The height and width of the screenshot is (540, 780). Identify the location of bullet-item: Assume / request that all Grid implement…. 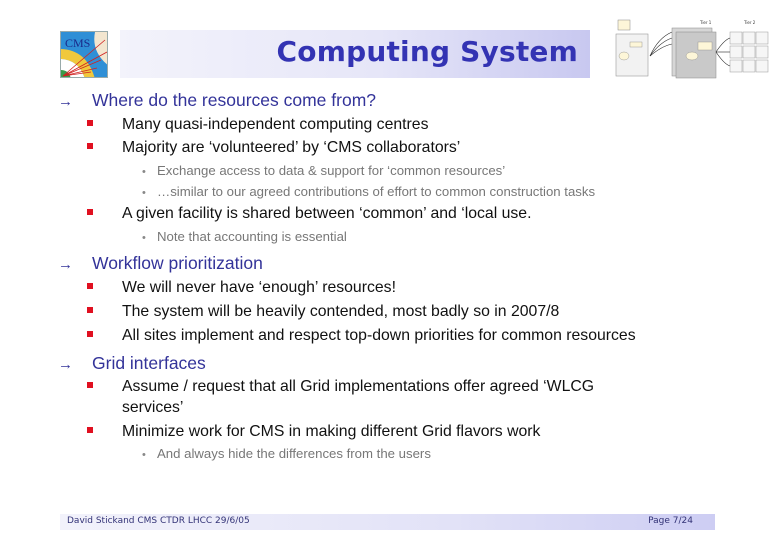
(340, 387).